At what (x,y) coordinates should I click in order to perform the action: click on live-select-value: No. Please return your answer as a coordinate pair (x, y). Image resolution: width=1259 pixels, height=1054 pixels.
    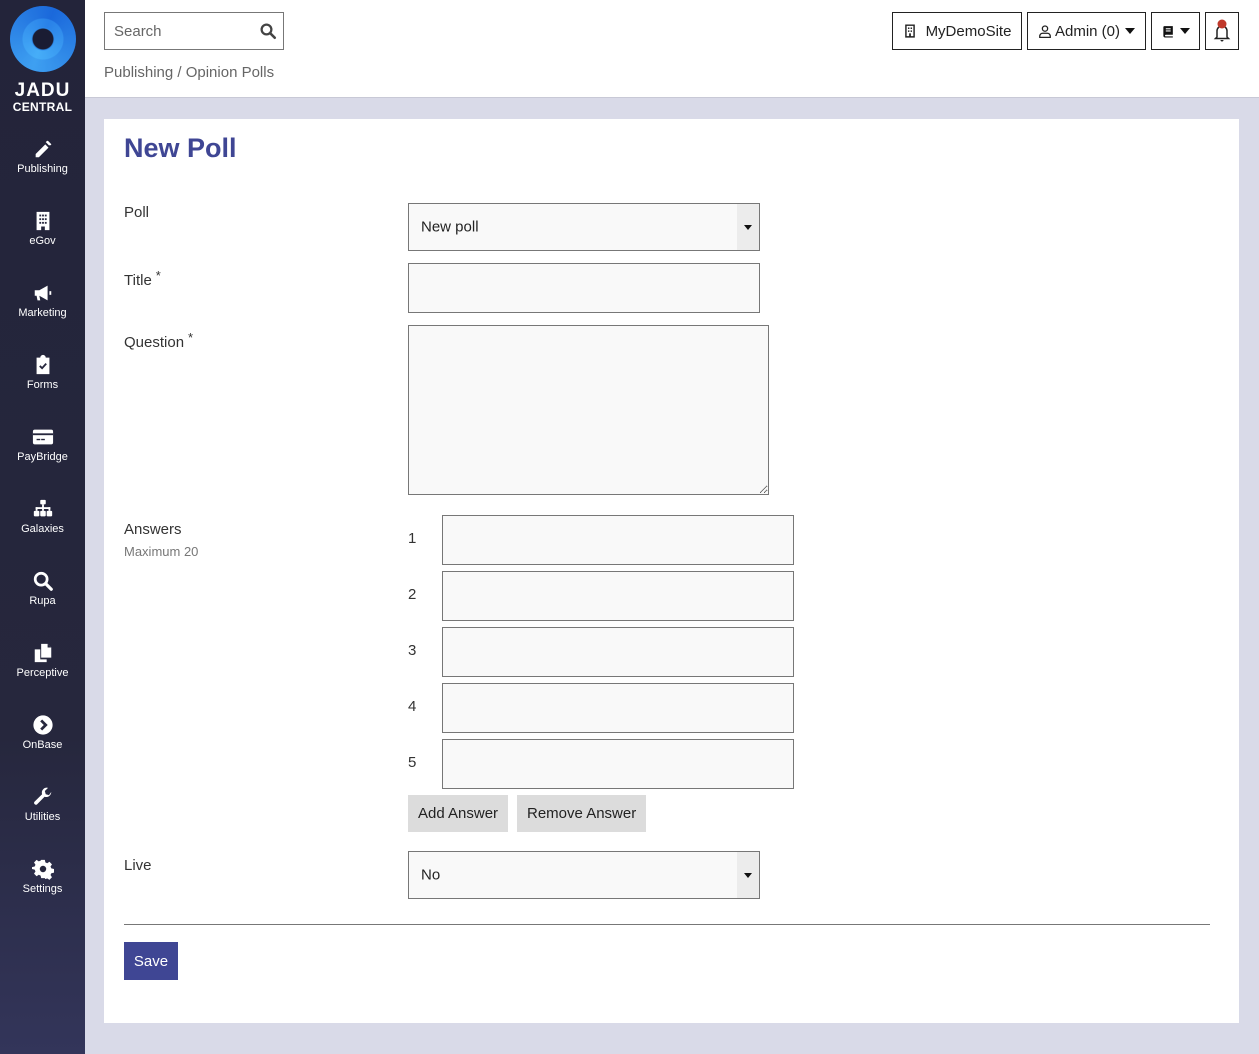
    Looking at the image, I should click on (431, 875).